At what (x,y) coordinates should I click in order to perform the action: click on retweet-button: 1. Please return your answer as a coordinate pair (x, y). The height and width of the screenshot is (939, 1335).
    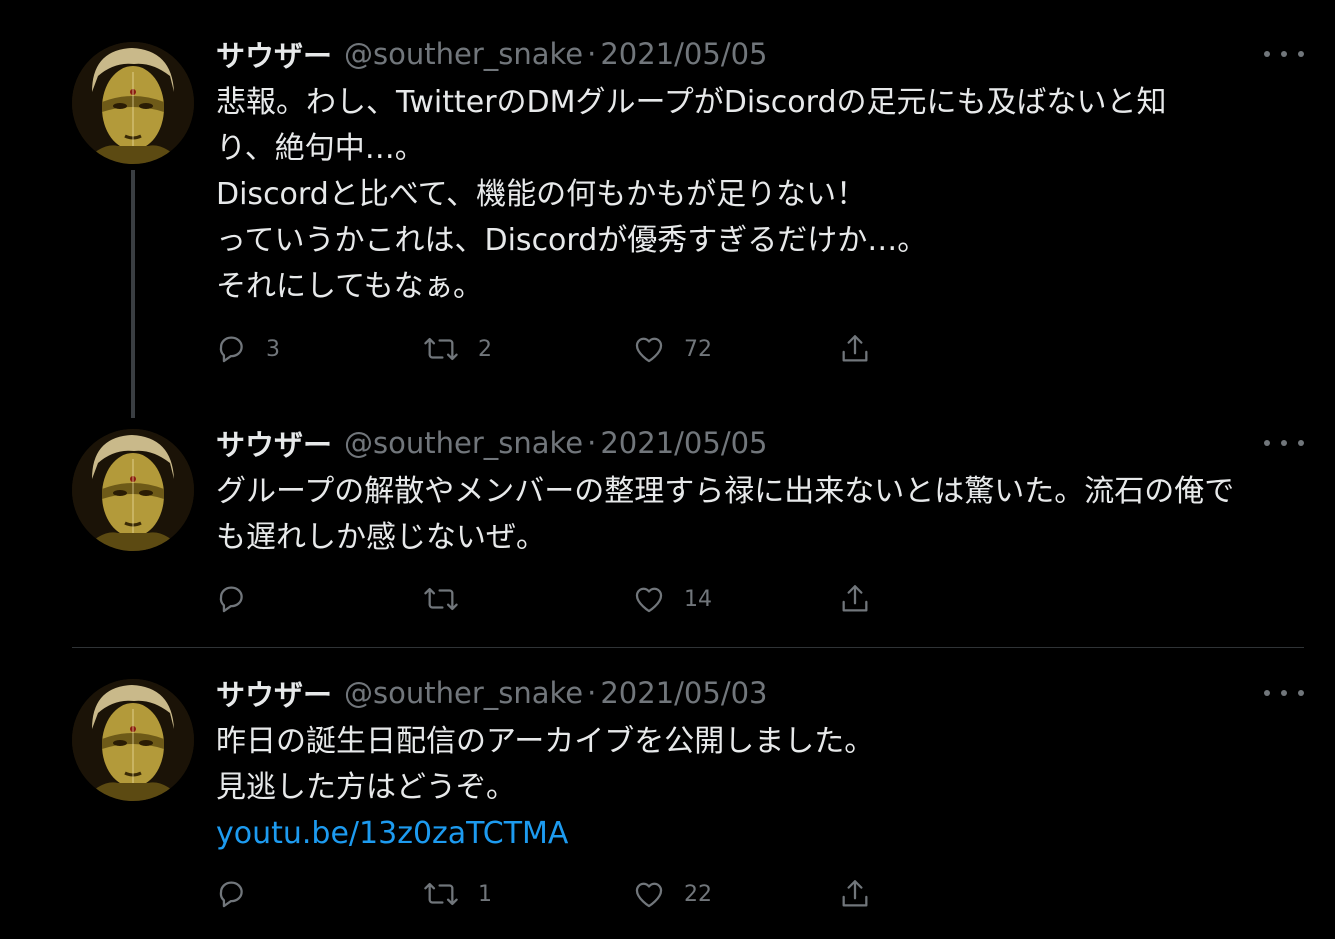
    Looking at the image, I should click on (457, 894).